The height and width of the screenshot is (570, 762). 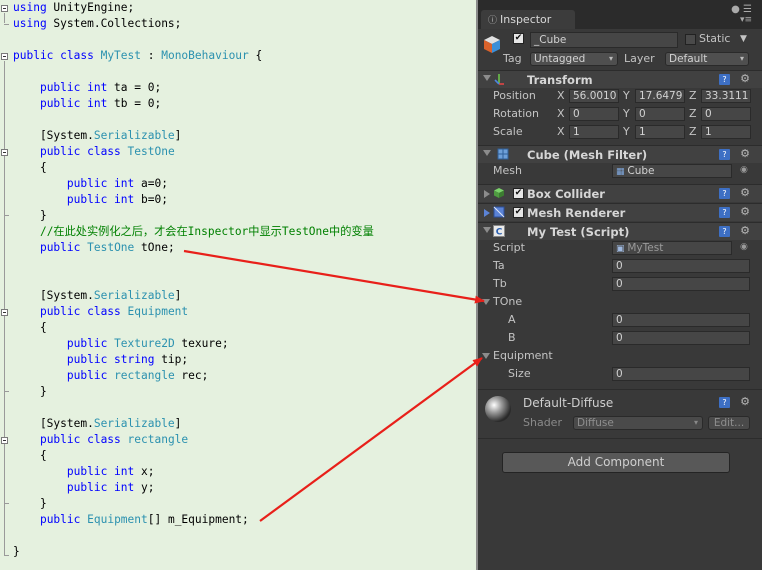 I want to click on a-input: 0, so click(x=681, y=320).